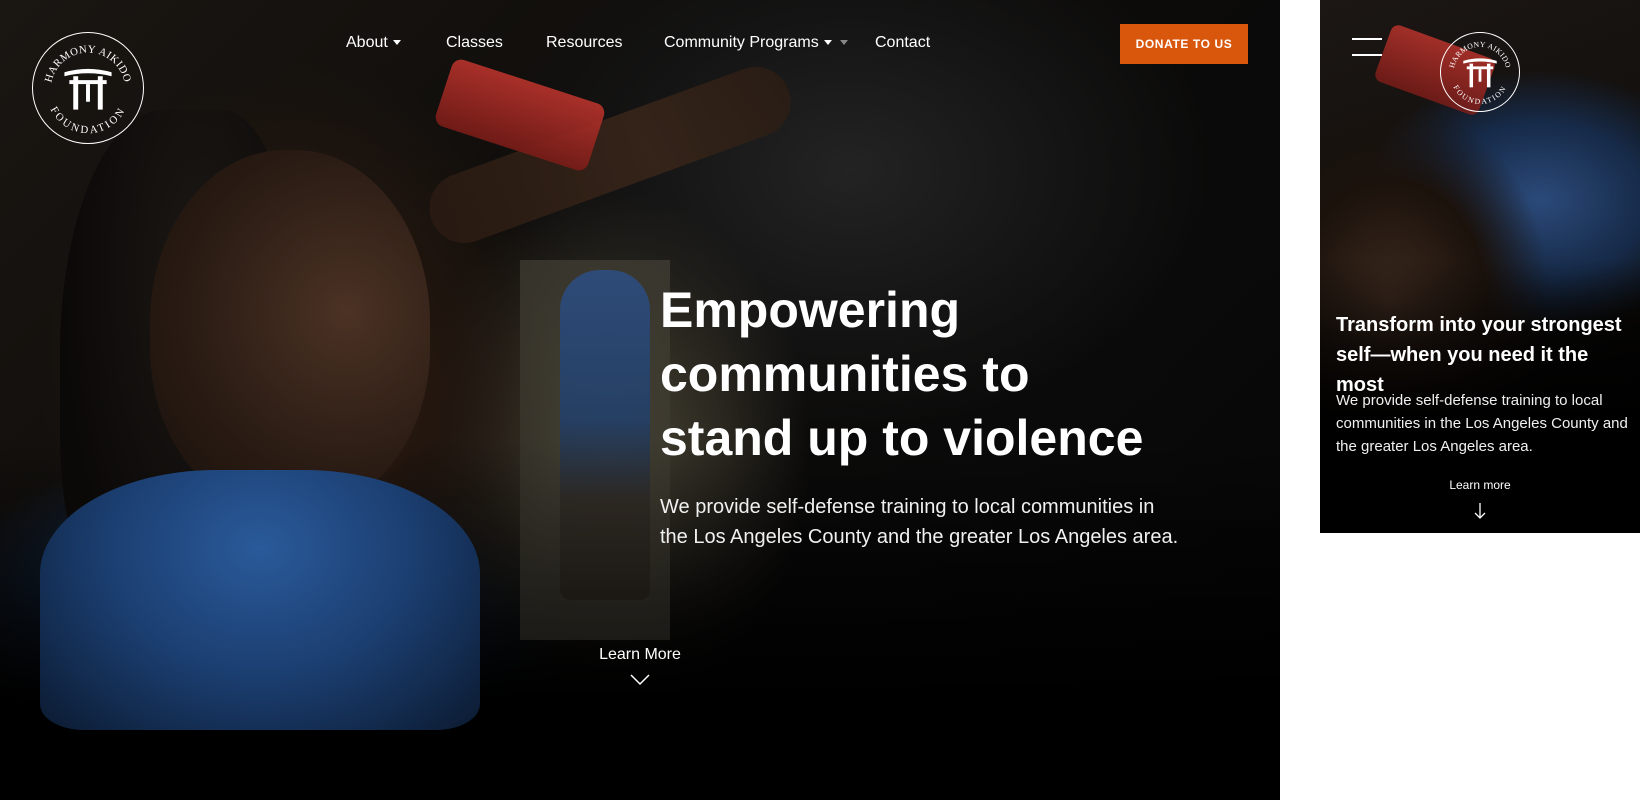 This screenshot has height=800, width=1640. Describe the element at coordinates (1184, 44) in the screenshot. I see `donate-button: DONATE TO US` at that location.